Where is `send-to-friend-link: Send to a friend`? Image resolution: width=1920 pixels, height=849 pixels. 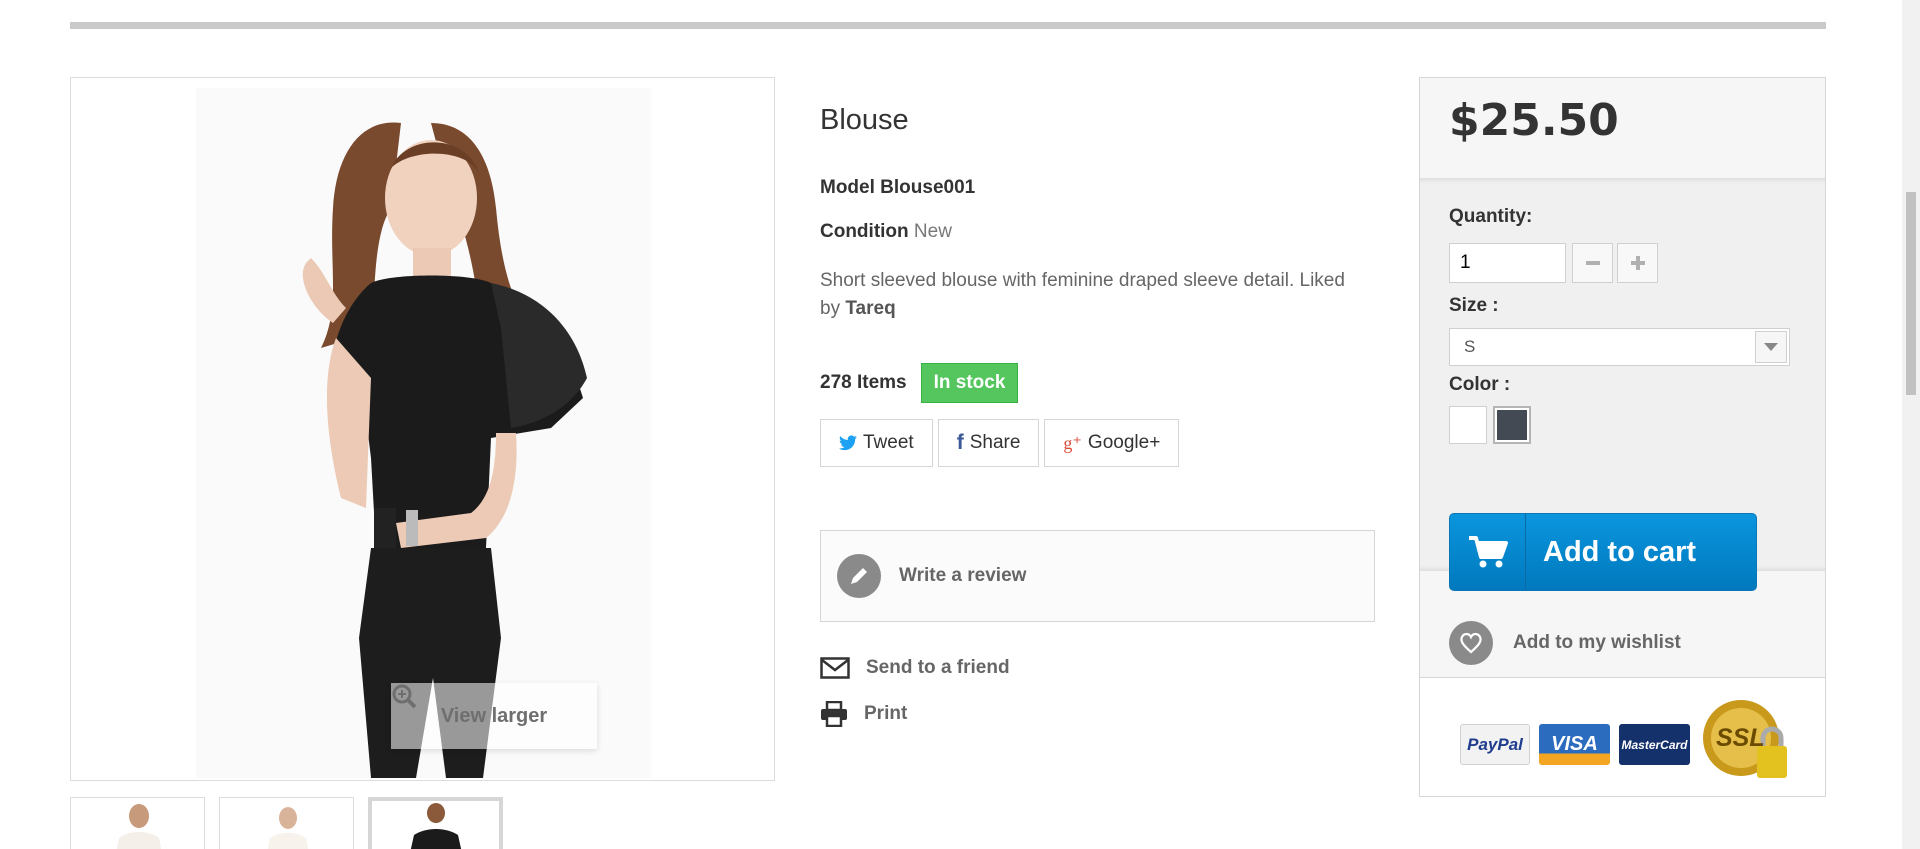 send-to-friend-link: Send to a friend is located at coordinates (915, 668).